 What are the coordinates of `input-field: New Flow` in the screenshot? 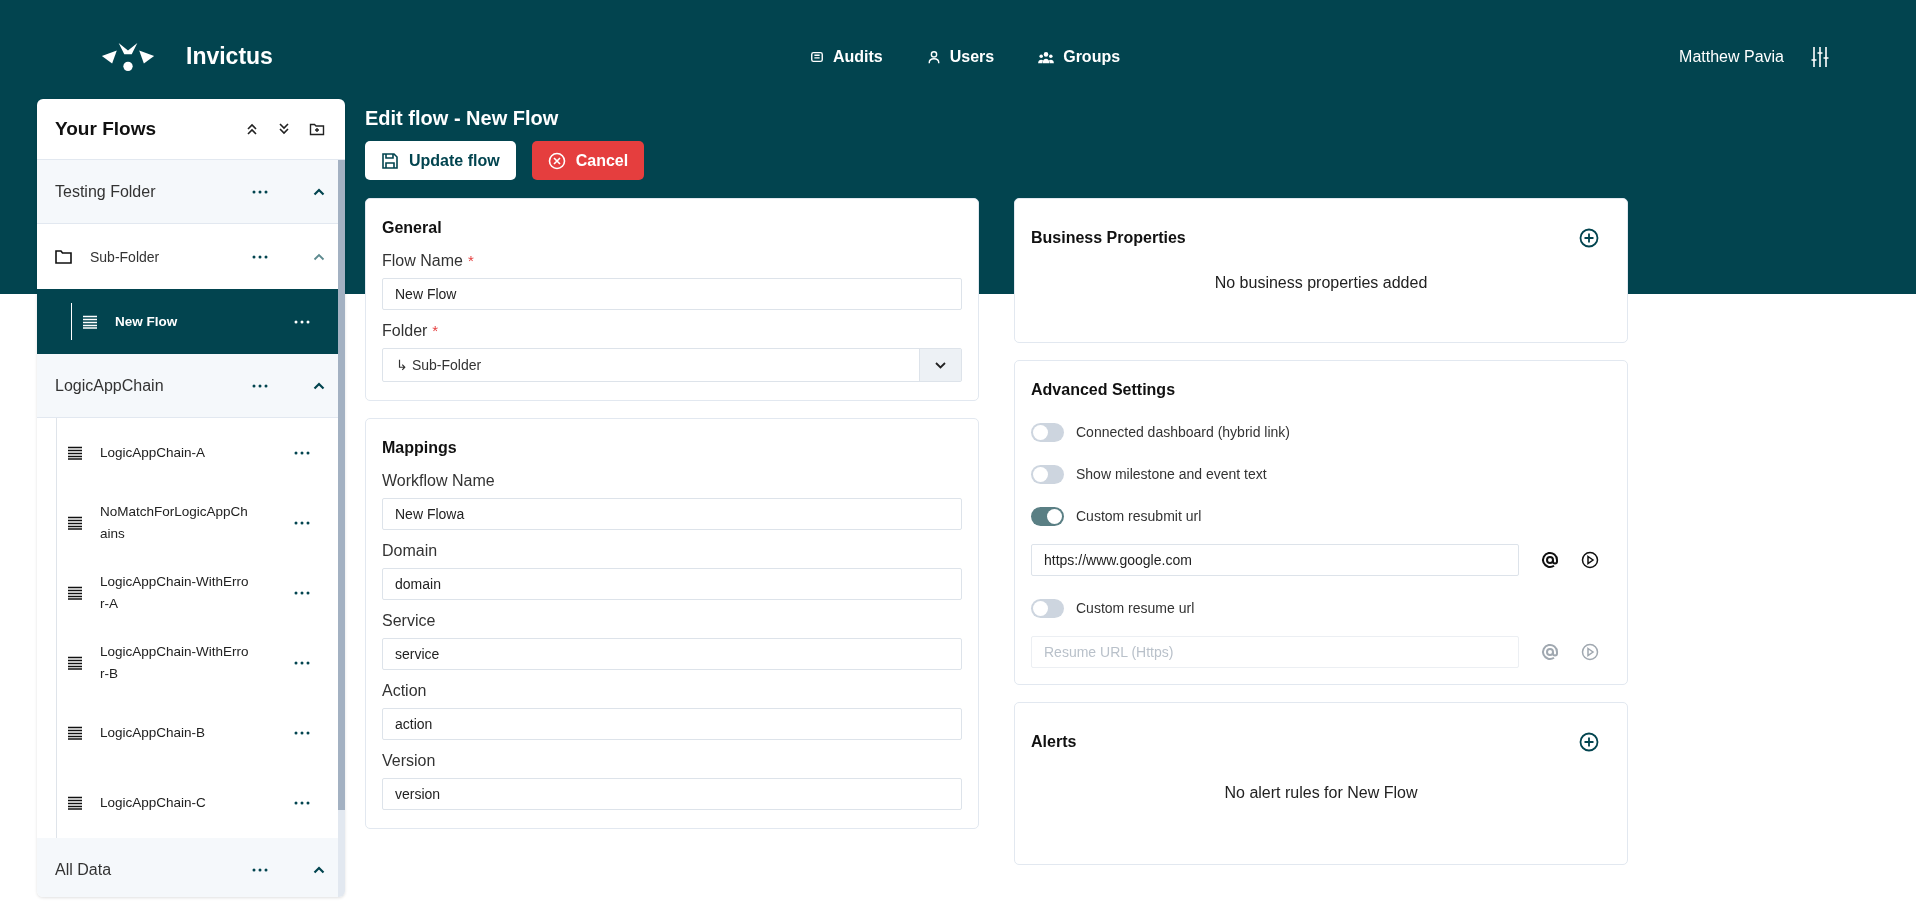 It's located at (672, 294).